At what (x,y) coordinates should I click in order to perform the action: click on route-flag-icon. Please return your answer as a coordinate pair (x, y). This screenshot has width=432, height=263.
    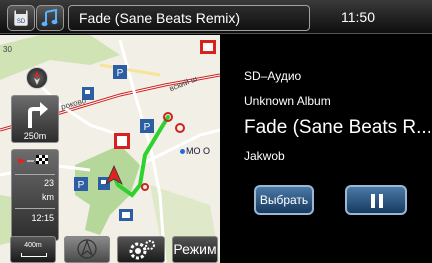
    Looking at the image, I should click on (33, 159).